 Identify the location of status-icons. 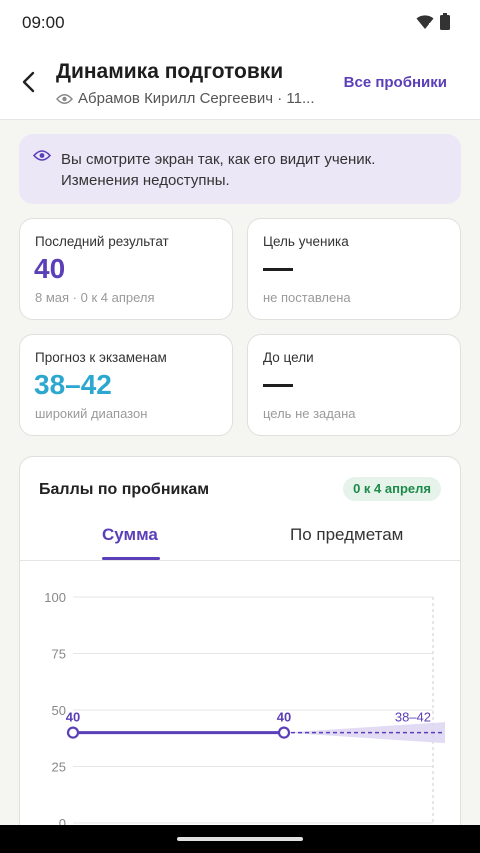
(433, 21).